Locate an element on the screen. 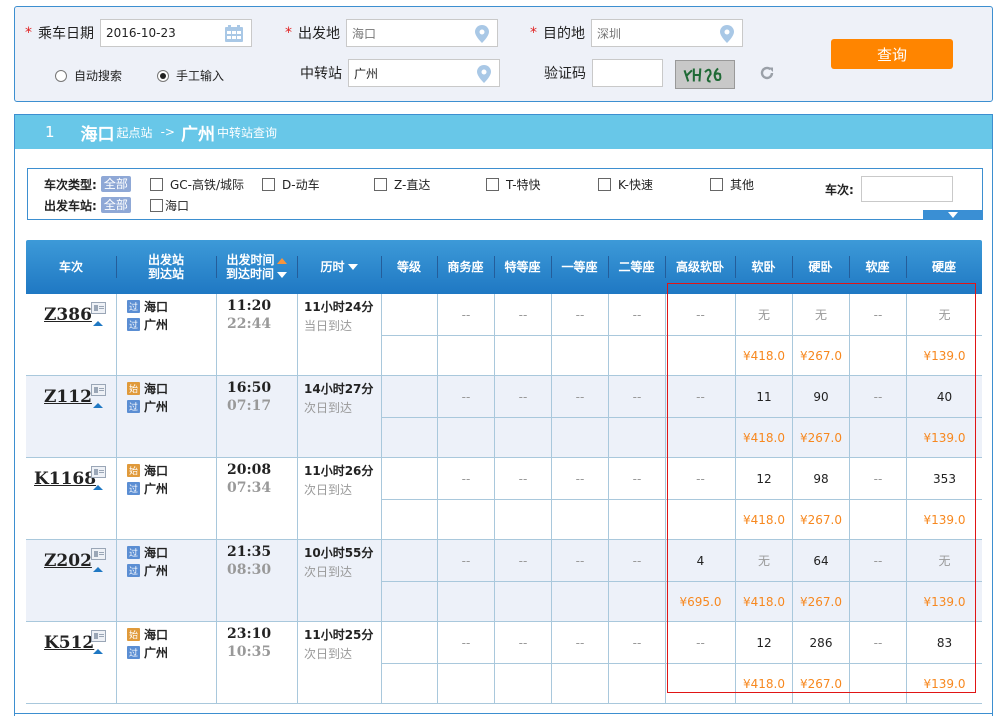 The height and width of the screenshot is (716, 1001). station-badge: 始 is located at coordinates (133, 470).